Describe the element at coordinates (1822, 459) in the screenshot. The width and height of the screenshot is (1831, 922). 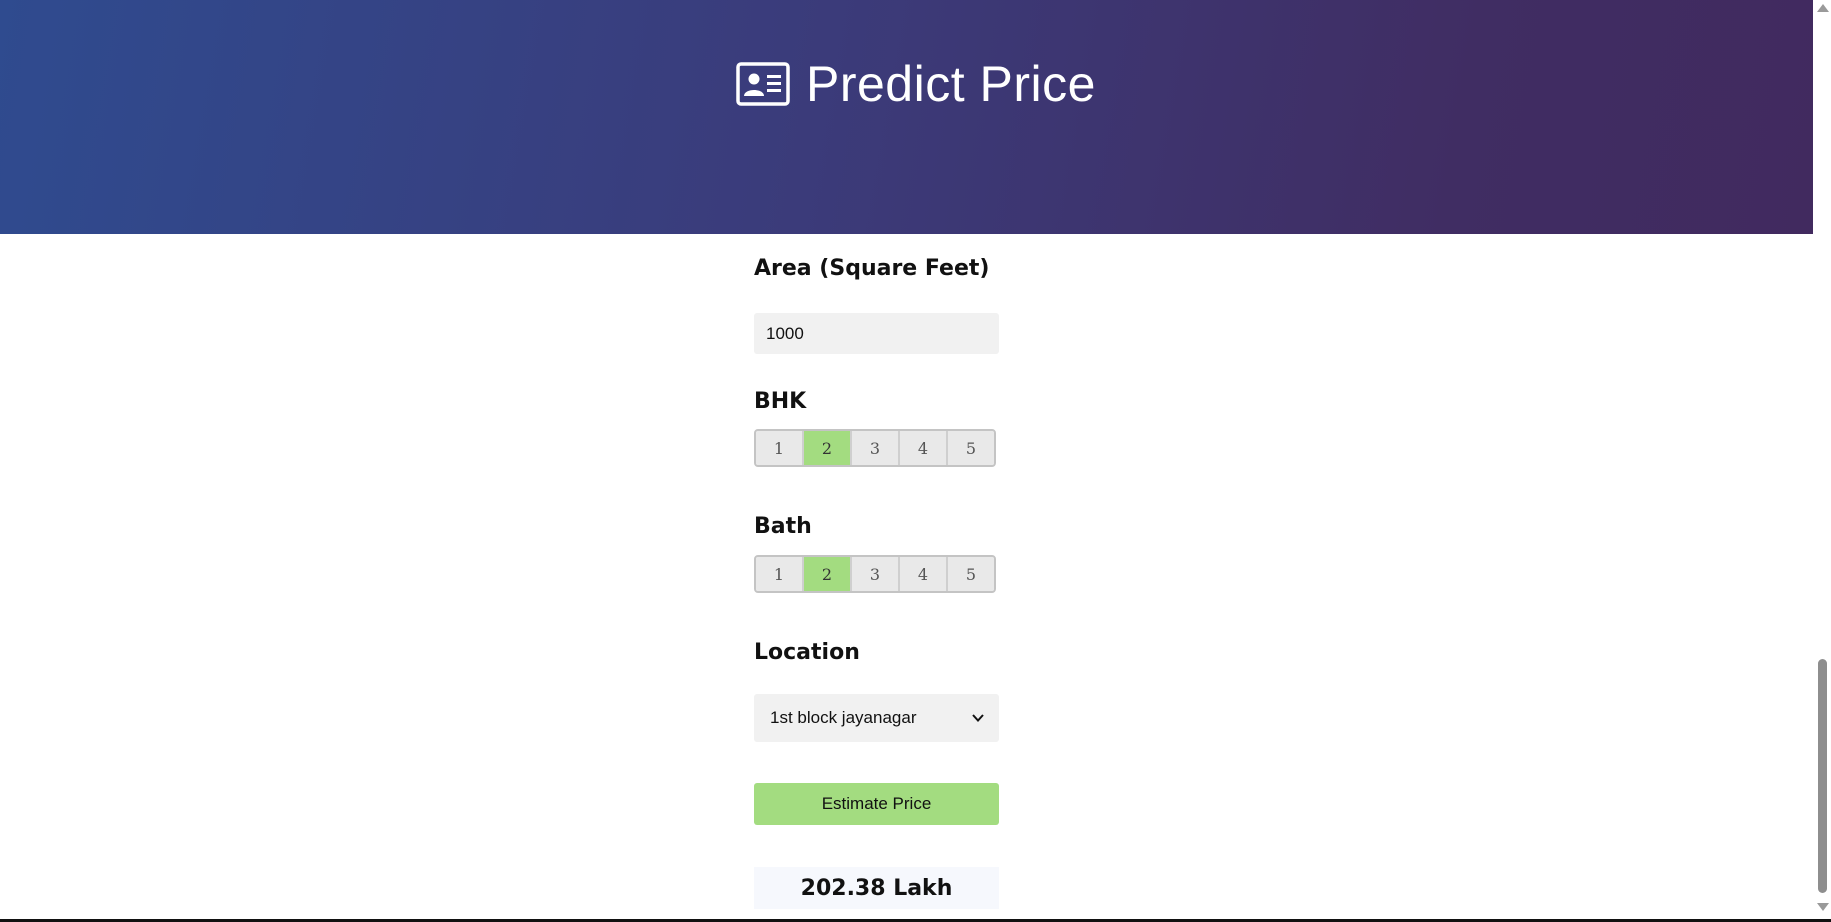
I see `vertical-scrollbar` at that location.